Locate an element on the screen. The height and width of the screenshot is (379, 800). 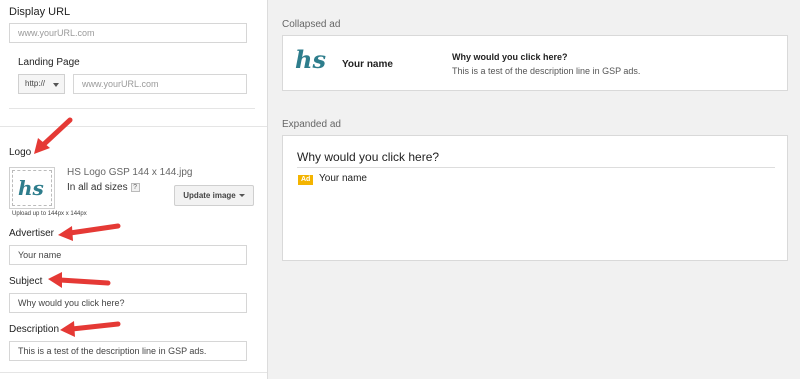
landing-page-input: www.yourURL.com is located at coordinates (160, 84).